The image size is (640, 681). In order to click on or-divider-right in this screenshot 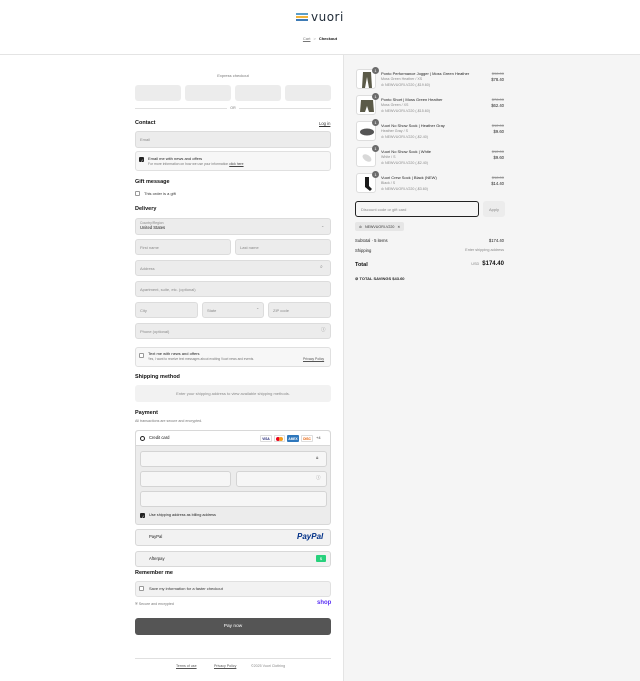, I will do `click(285, 108)`.